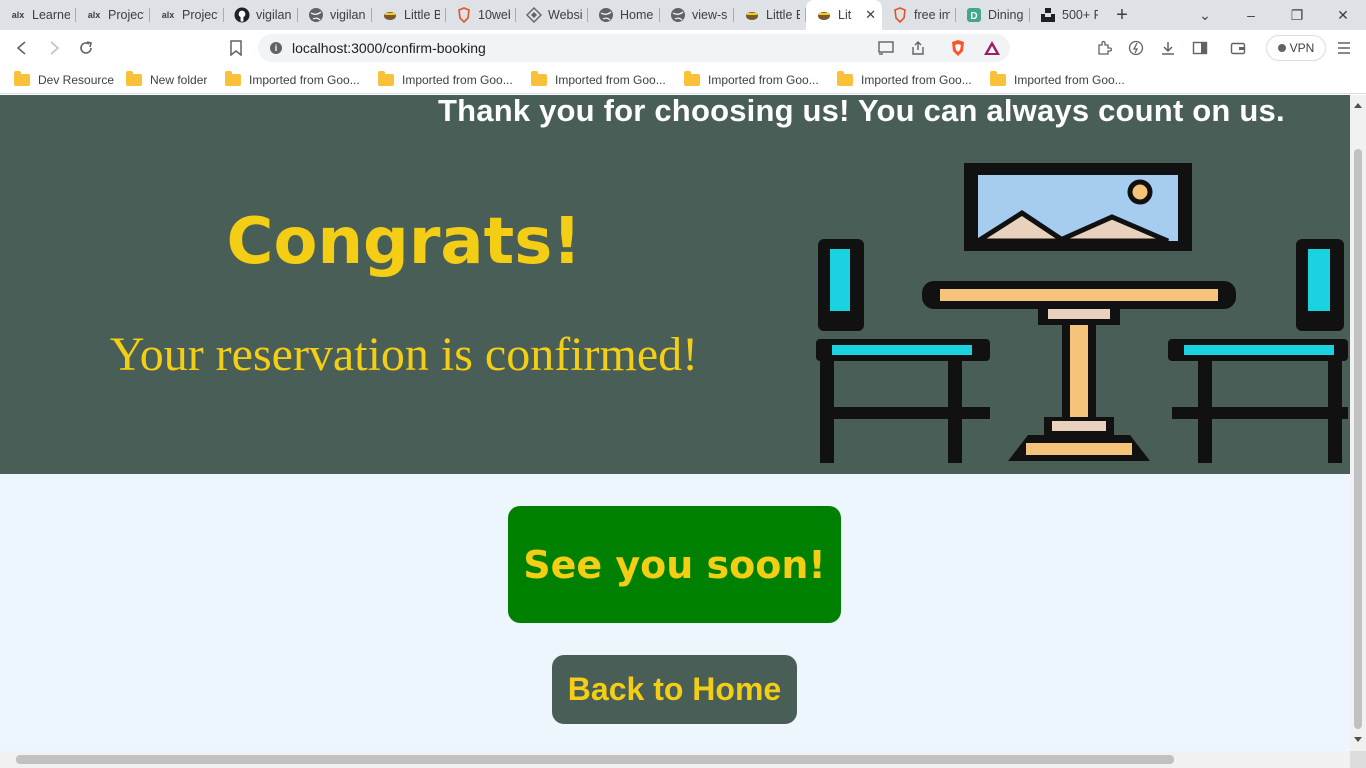 This screenshot has width=1366, height=768. I want to click on extensions-icon, so click(1104, 48).